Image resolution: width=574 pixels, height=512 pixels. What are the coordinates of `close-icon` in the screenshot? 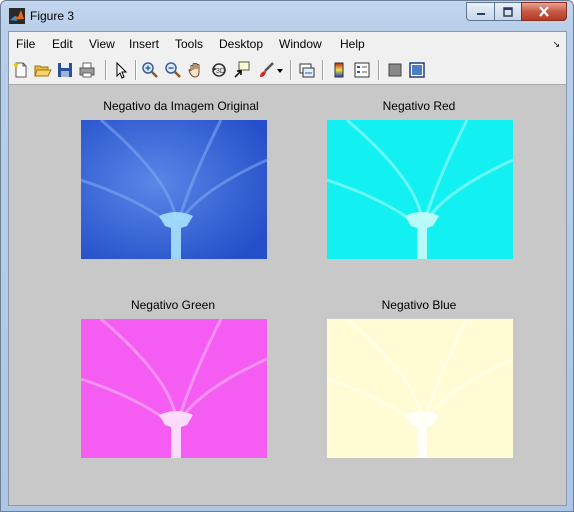 It's located at (544, 11).